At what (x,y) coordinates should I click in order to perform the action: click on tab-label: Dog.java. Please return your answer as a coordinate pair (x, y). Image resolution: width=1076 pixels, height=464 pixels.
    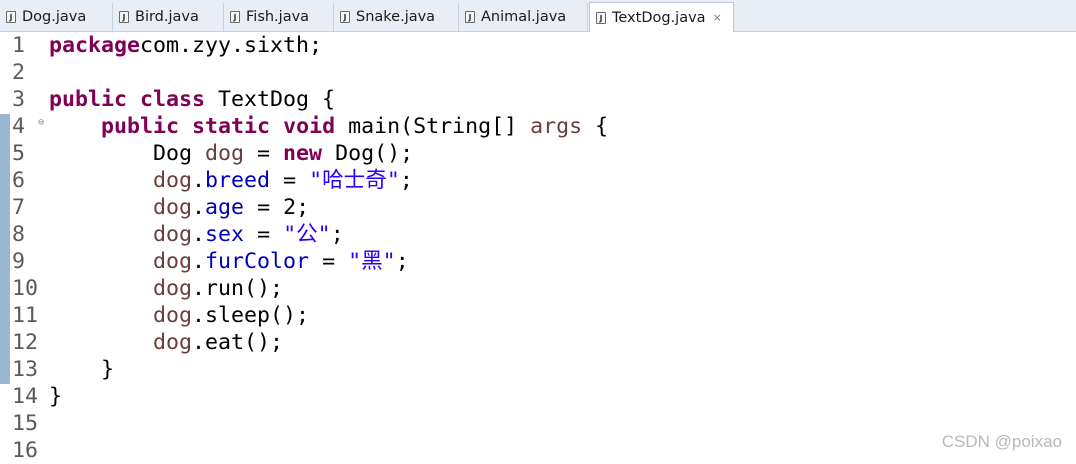
    Looking at the image, I should click on (54, 17).